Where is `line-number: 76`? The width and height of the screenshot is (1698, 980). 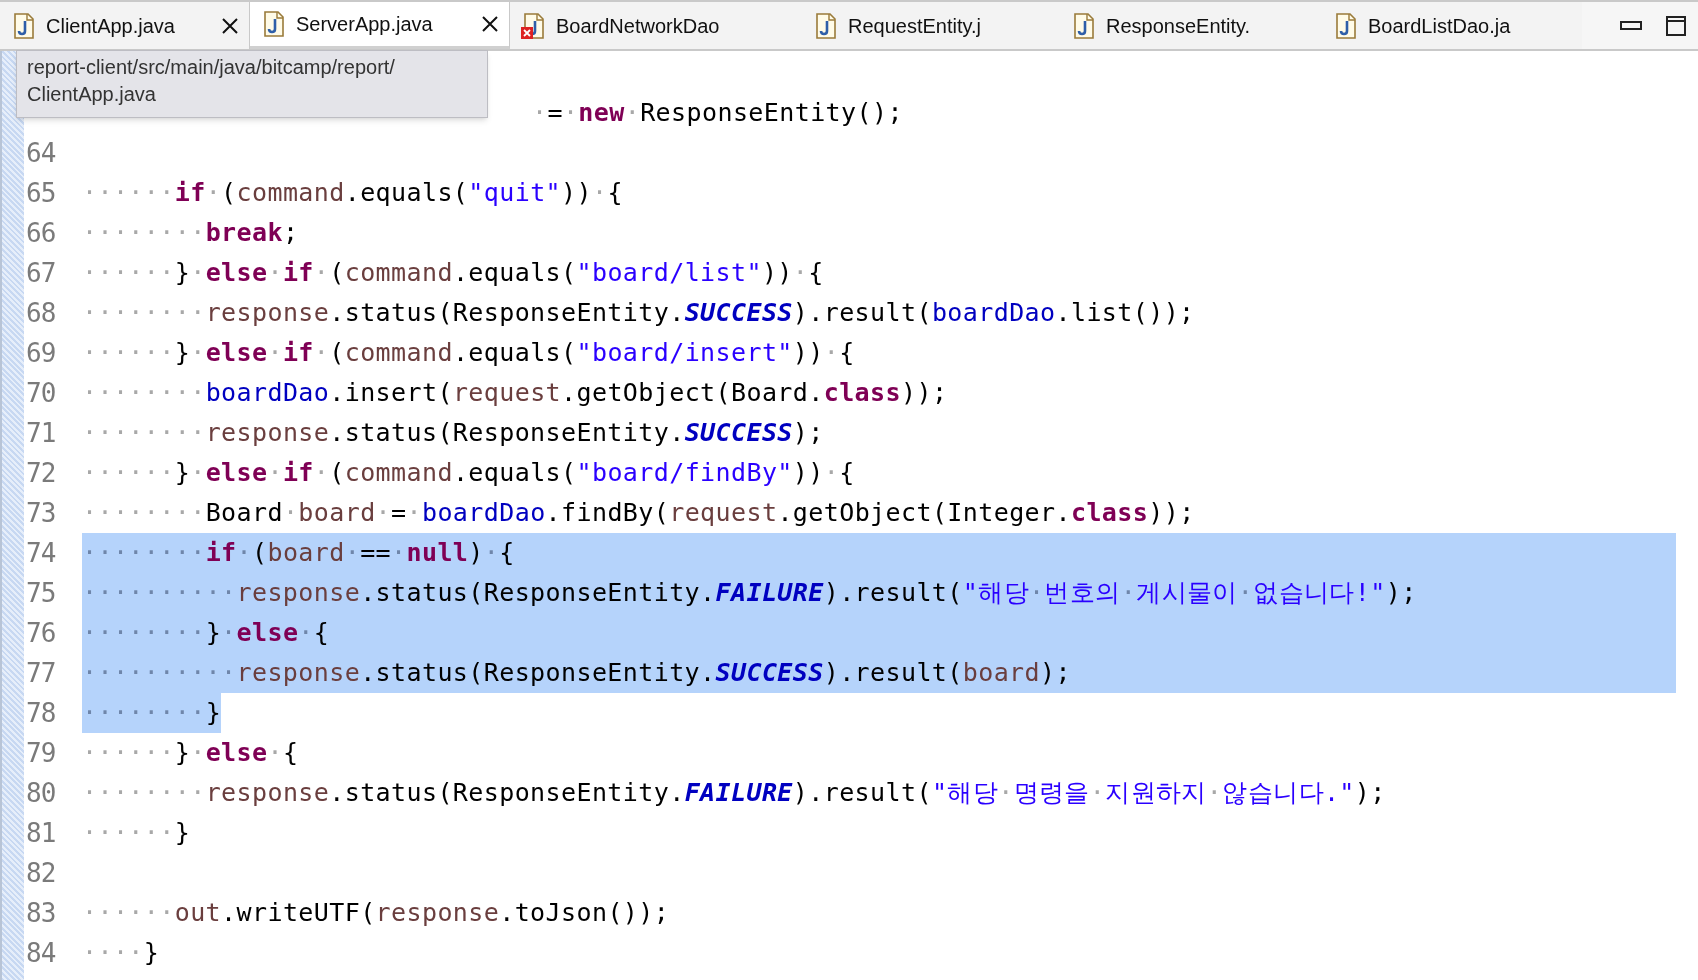
line-number: 76 is located at coordinates (41, 633).